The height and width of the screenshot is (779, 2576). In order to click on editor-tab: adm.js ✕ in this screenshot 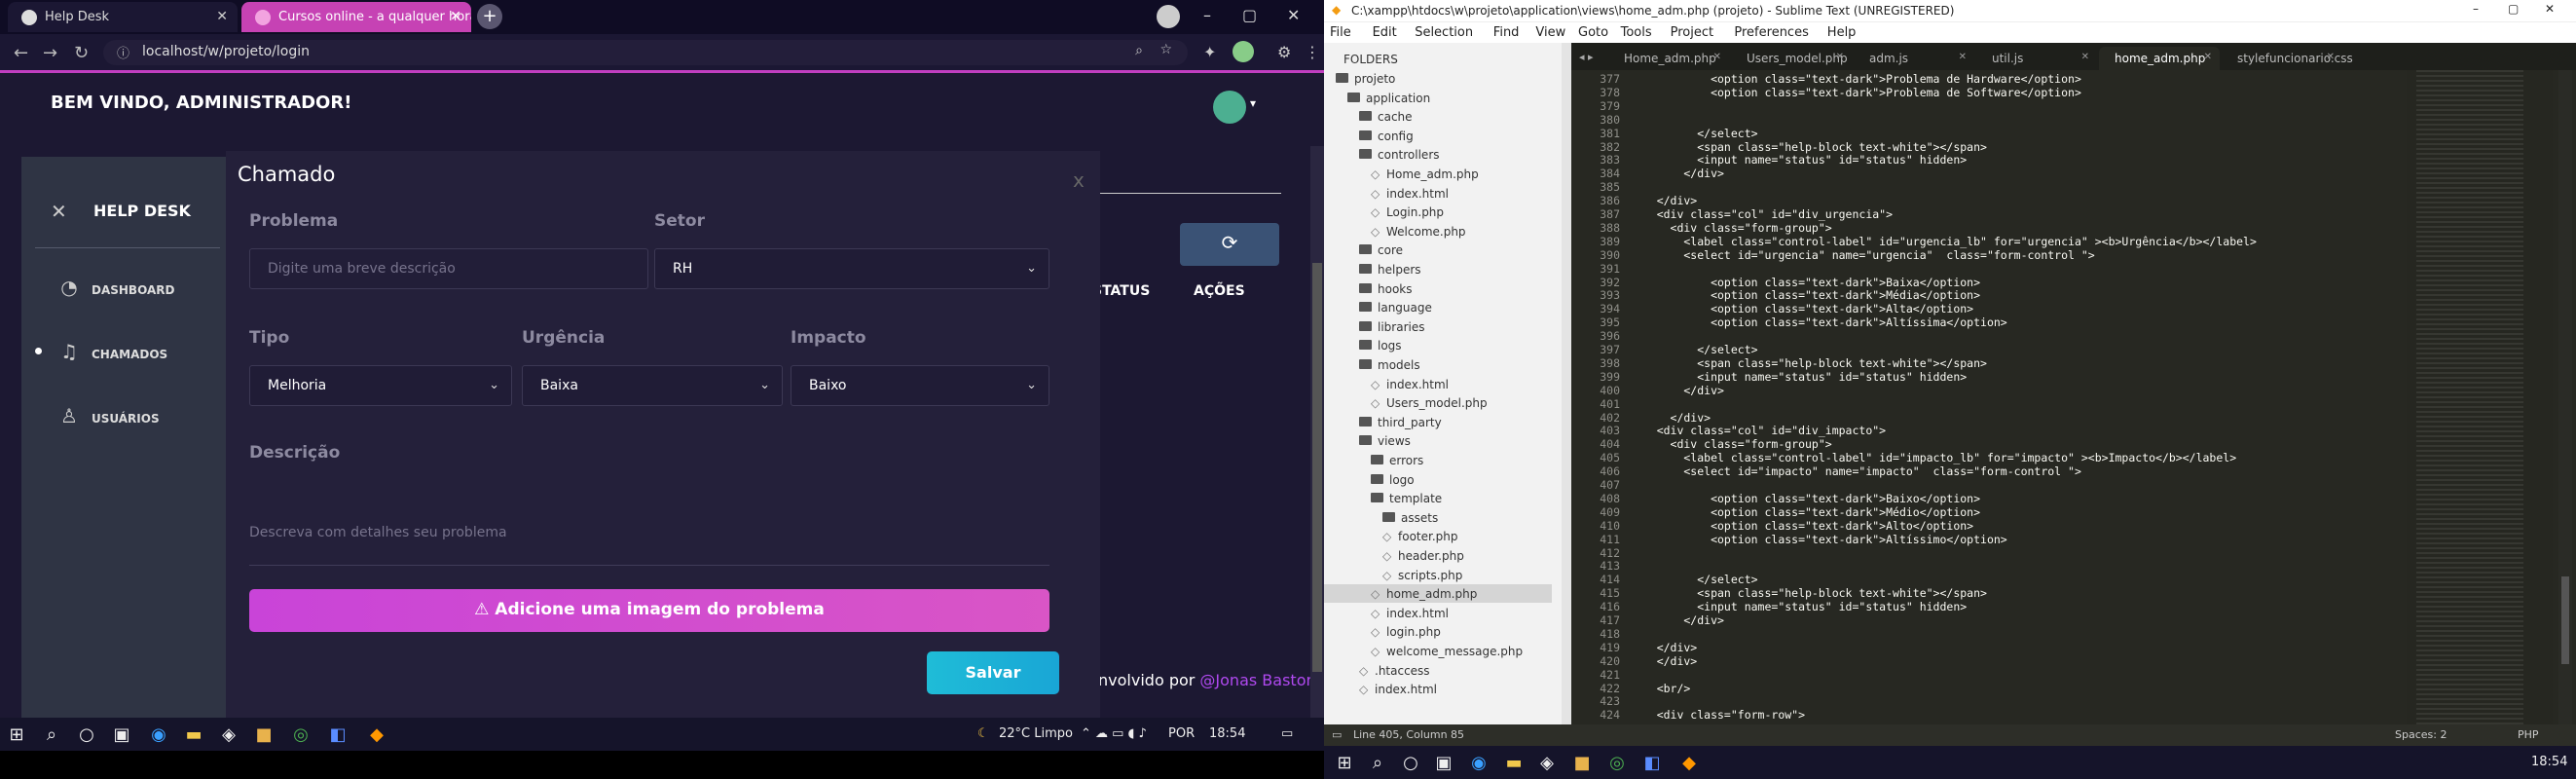, I will do `click(1914, 58)`.